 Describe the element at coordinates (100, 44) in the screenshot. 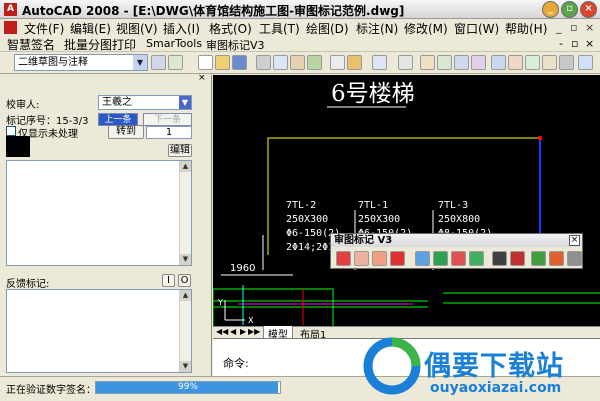

I see `menu-batch-print: 批量分图打印` at that location.